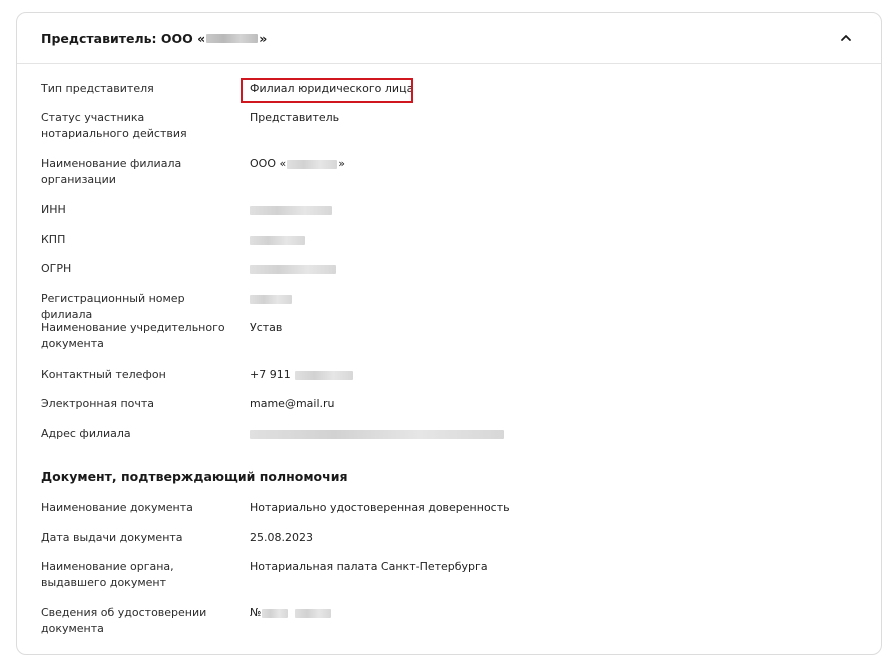 This screenshot has width=896, height=661. I want to click on card-title: Представитель: ООО « », so click(154, 38).